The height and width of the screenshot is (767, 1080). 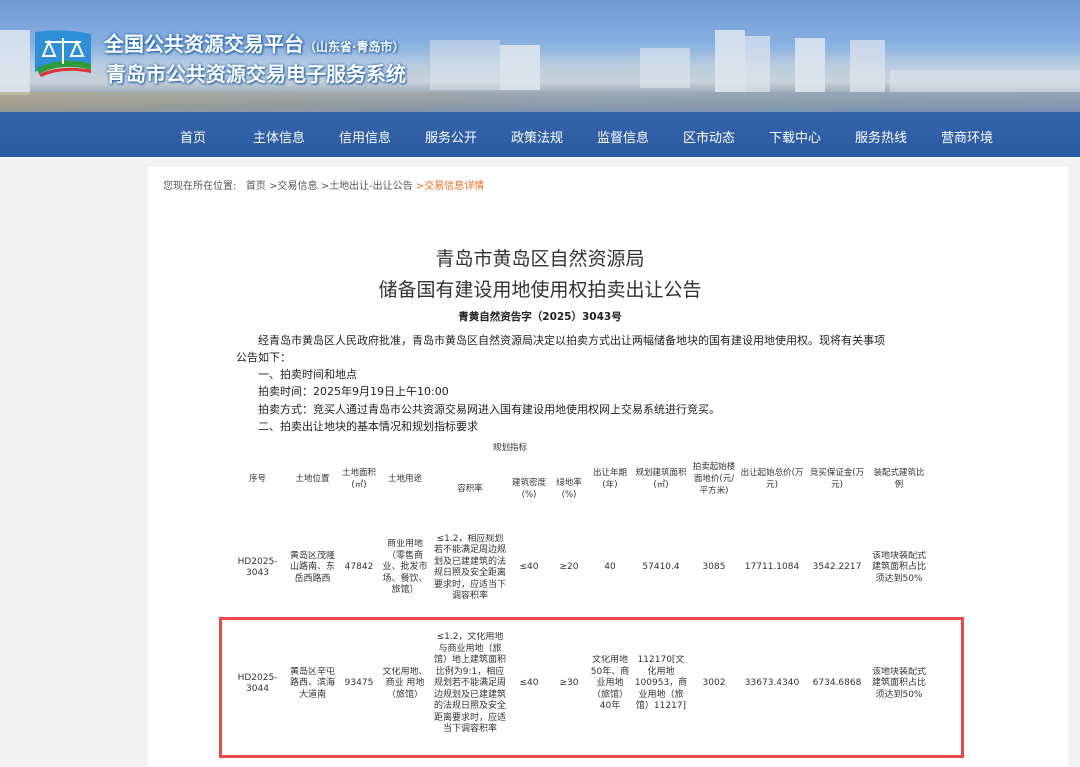 What do you see at coordinates (359, 683) in the screenshot?
I see `cell-area: 93475` at bounding box center [359, 683].